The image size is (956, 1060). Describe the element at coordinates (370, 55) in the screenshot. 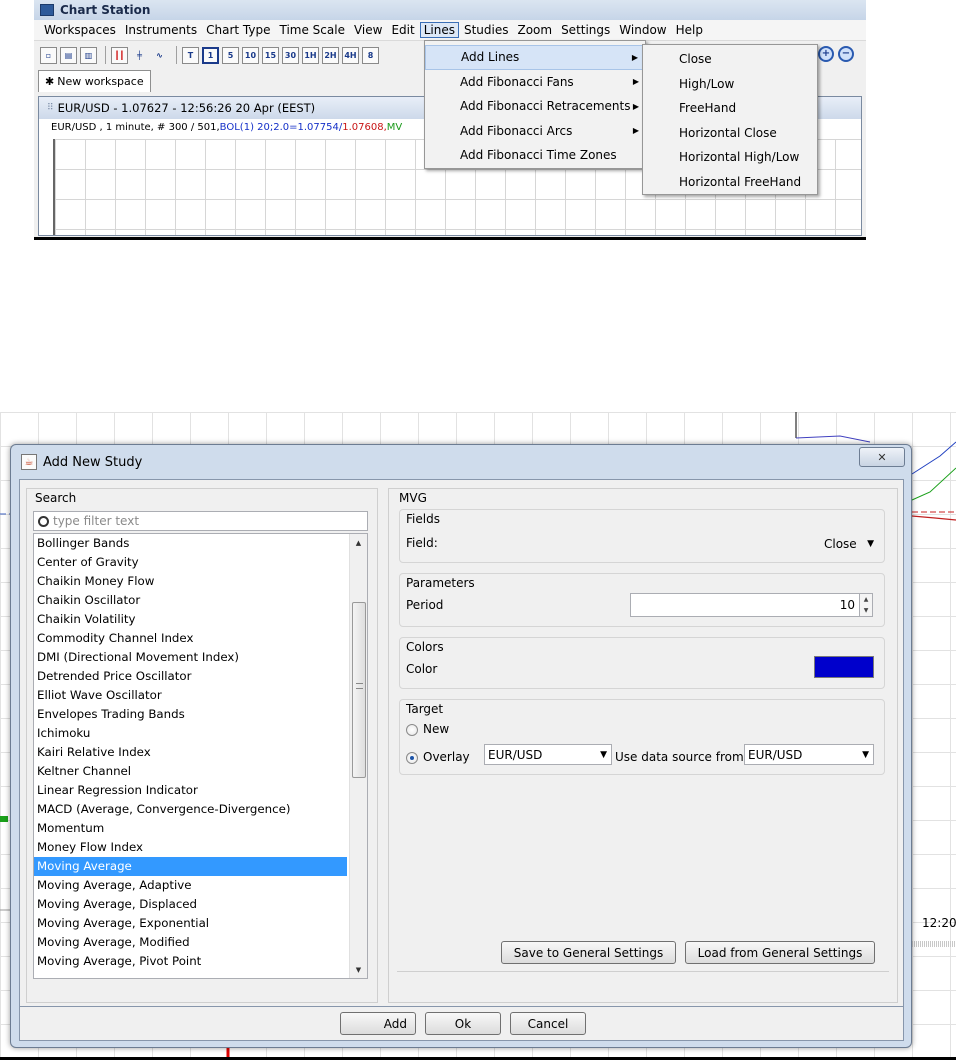

I see `timescale-8h-button: 8` at that location.